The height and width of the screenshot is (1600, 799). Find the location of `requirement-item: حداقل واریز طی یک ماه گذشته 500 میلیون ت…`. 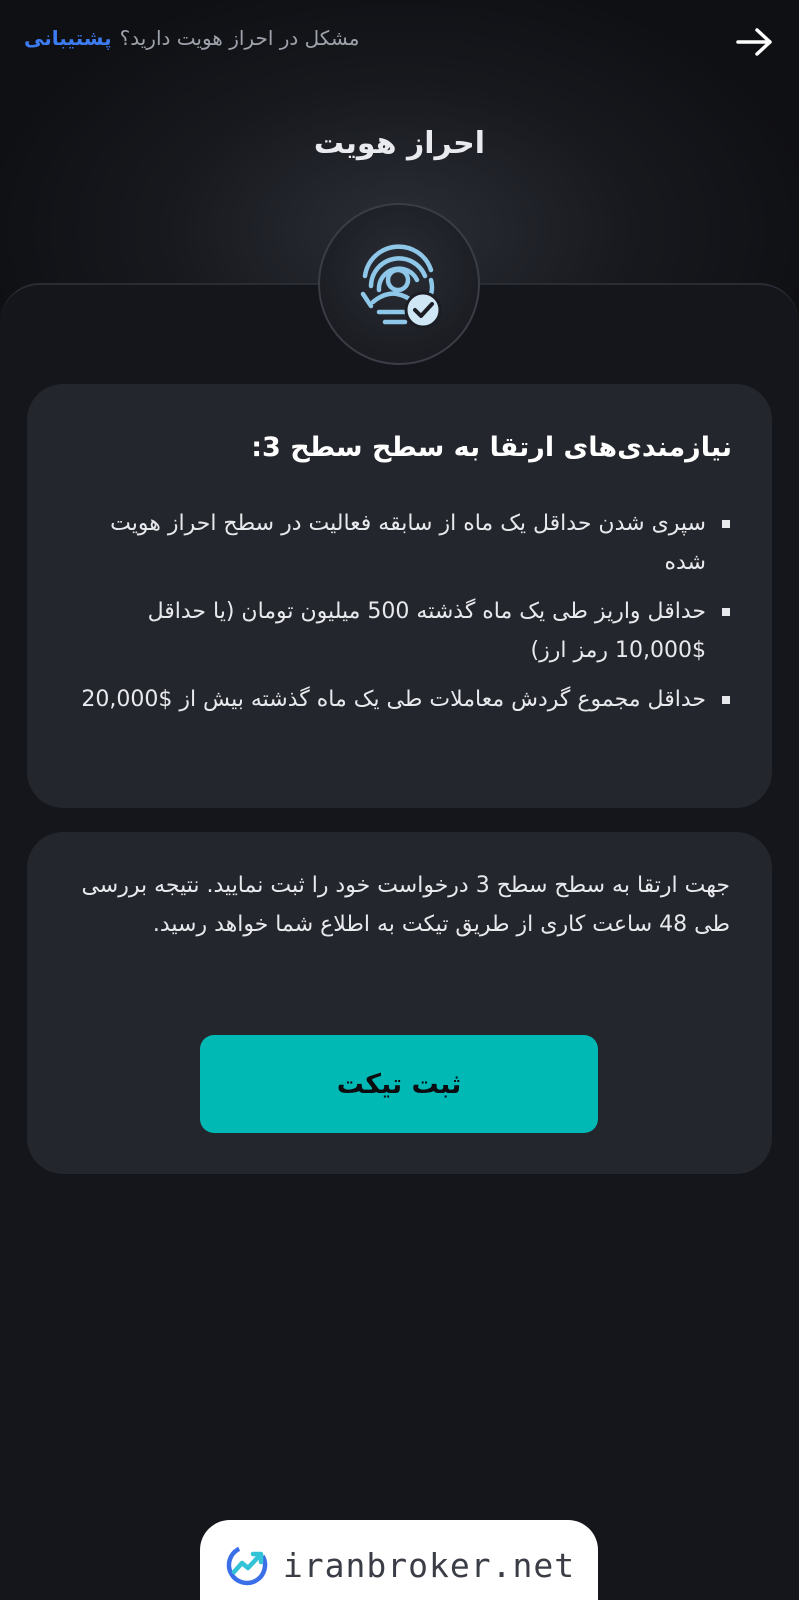

requirement-item: حداقل واریز طی یک ماه گذشته 500 میلیون ت… is located at coordinates (399, 631).